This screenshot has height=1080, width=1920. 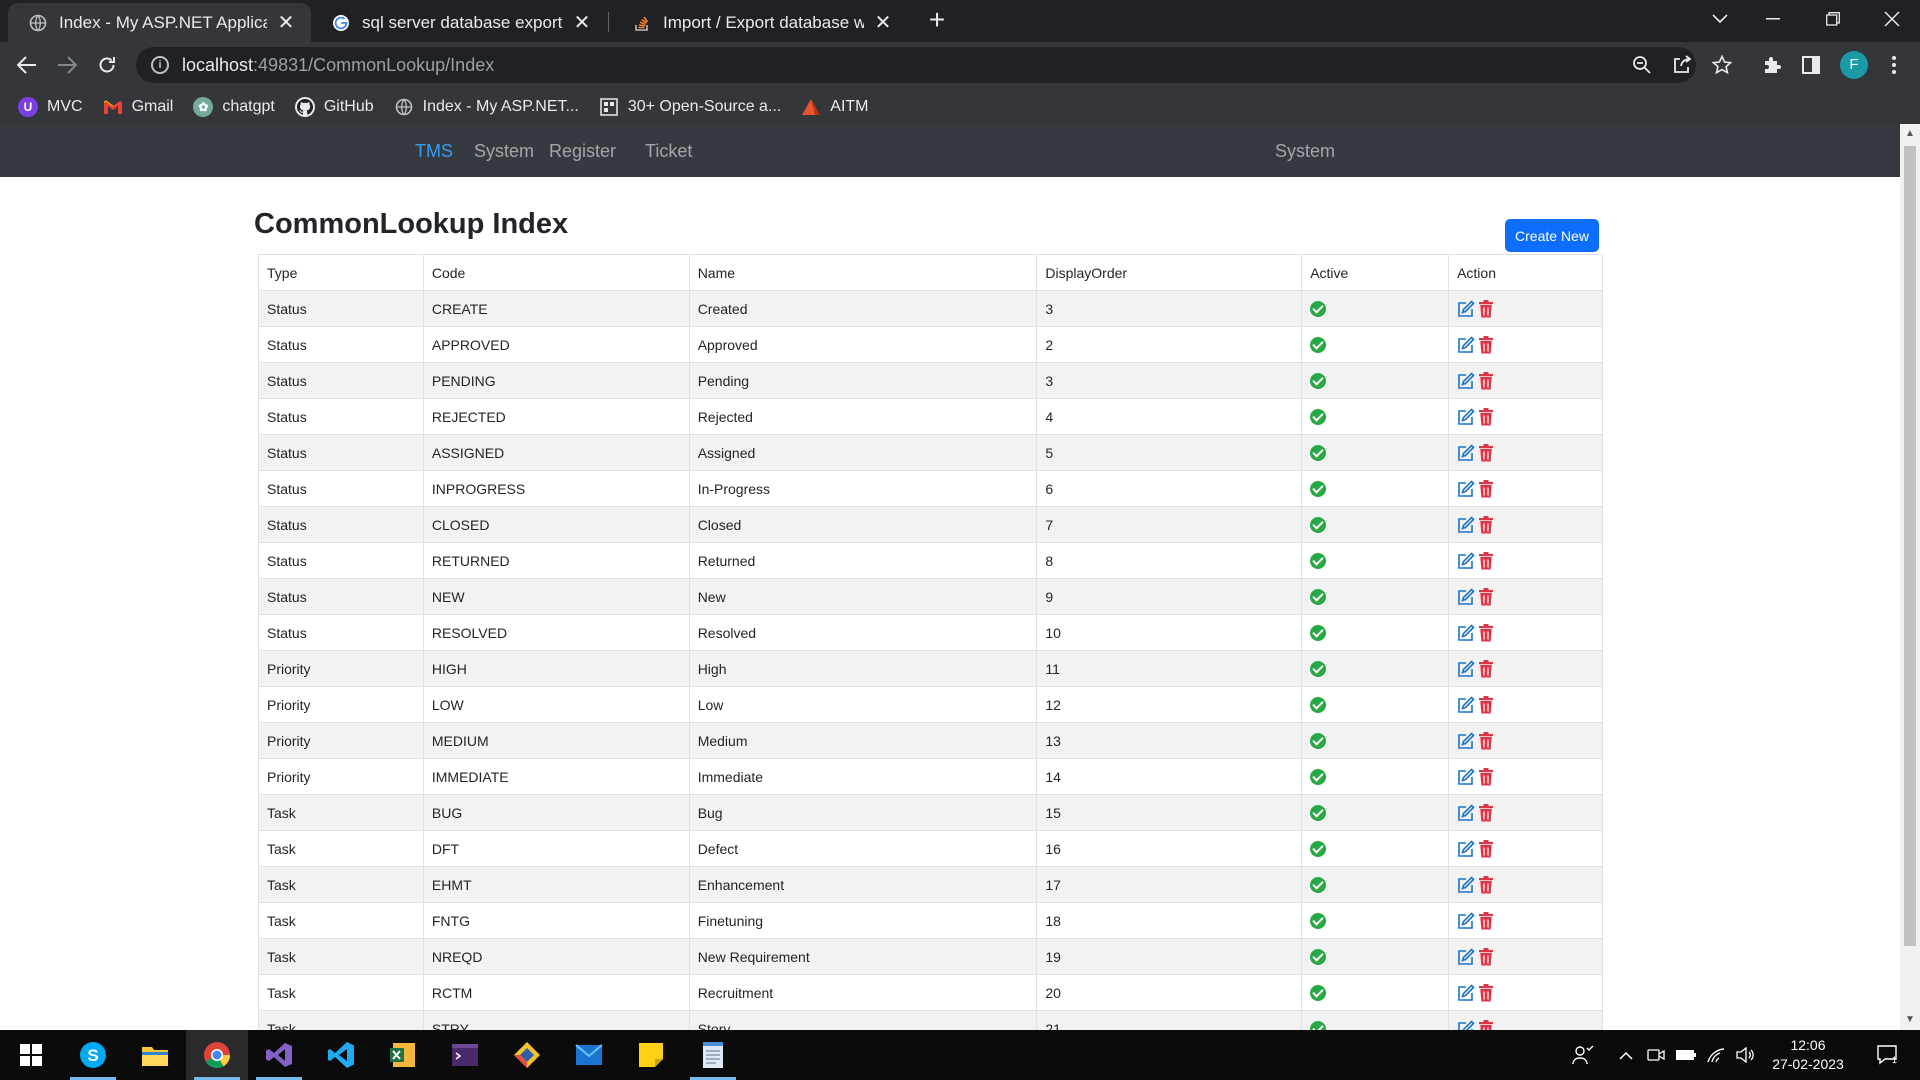 What do you see at coordinates (1910, 546) in the screenshot?
I see `scrollbar-thumb` at bounding box center [1910, 546].